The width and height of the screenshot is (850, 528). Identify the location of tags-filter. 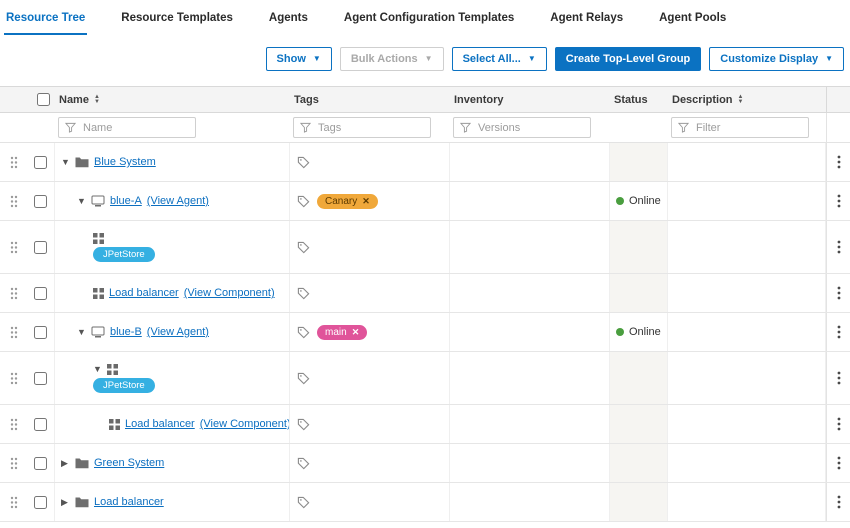
(362, 127).